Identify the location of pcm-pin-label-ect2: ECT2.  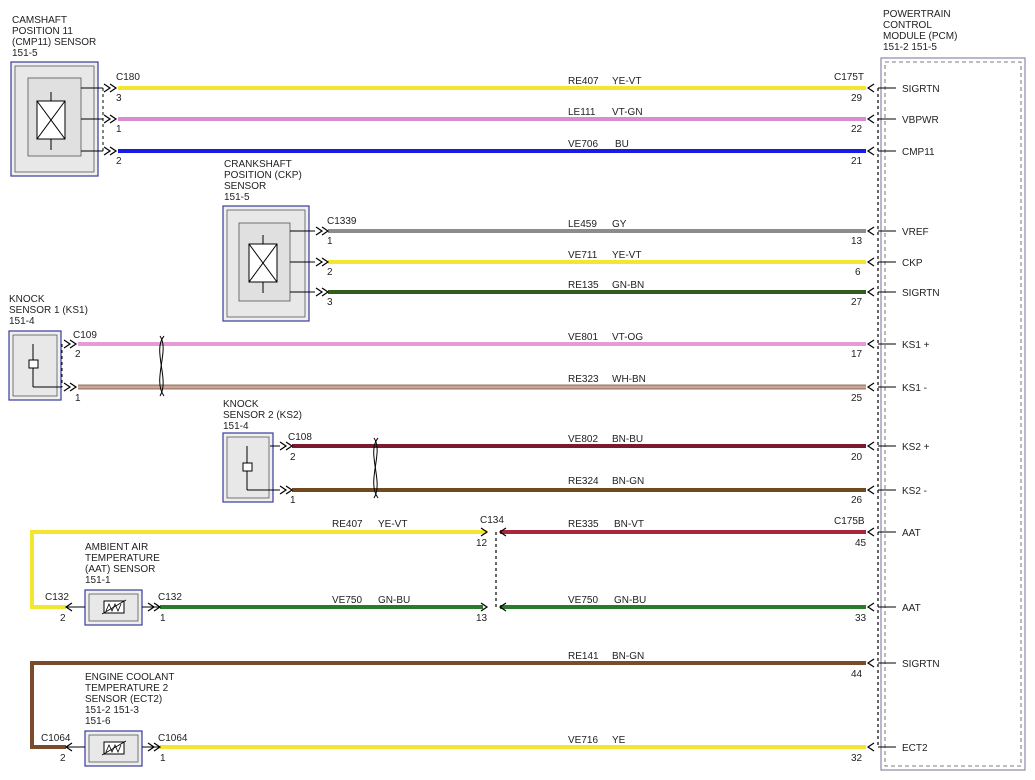
(915, 748).